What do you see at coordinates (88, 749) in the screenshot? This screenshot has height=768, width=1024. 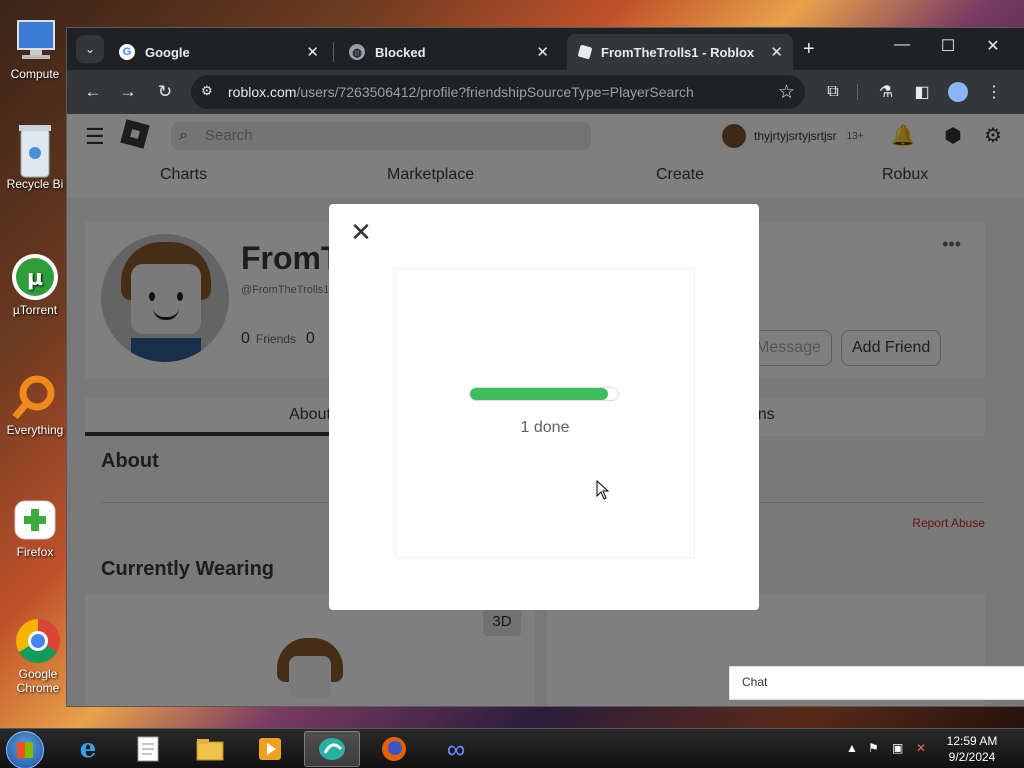 I see `internet-explorer-icon: e` at bounding box center [88, 749].